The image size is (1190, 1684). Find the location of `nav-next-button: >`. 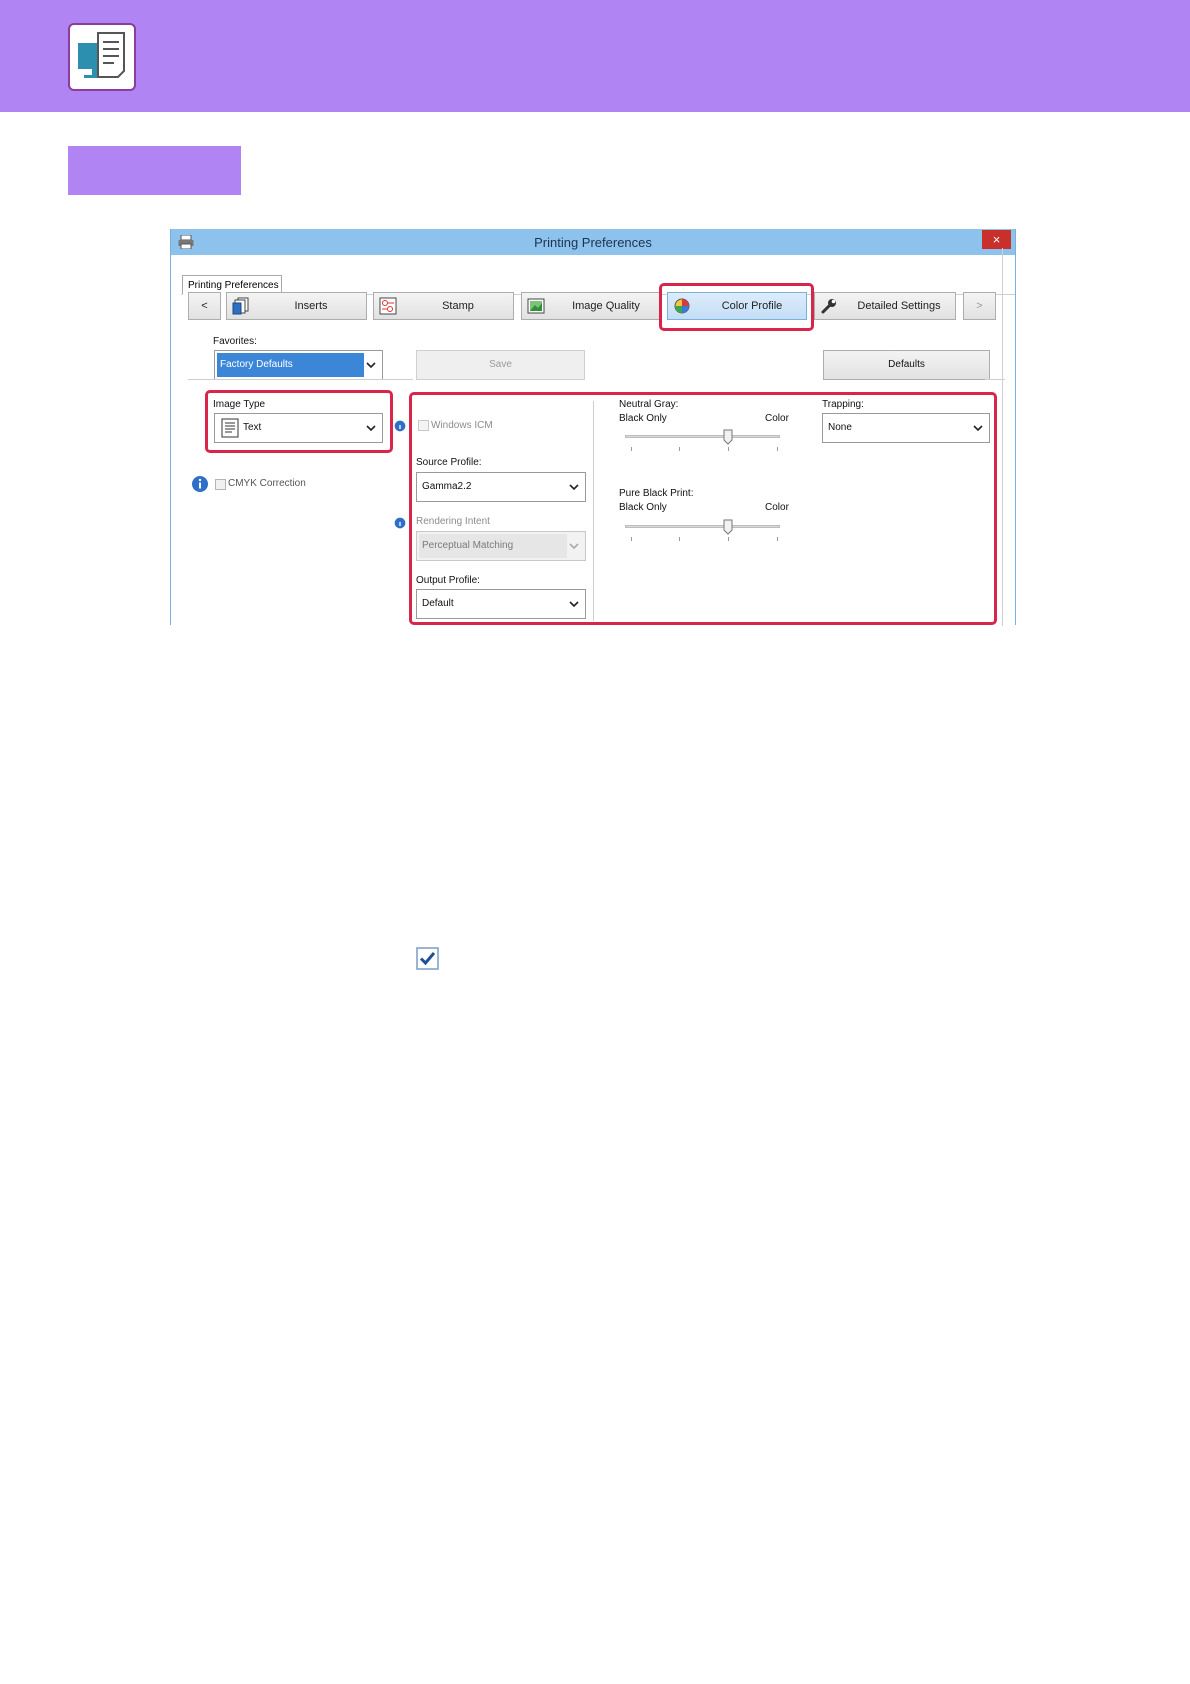

nav-next-button: > is located at coordinates (979, 306).